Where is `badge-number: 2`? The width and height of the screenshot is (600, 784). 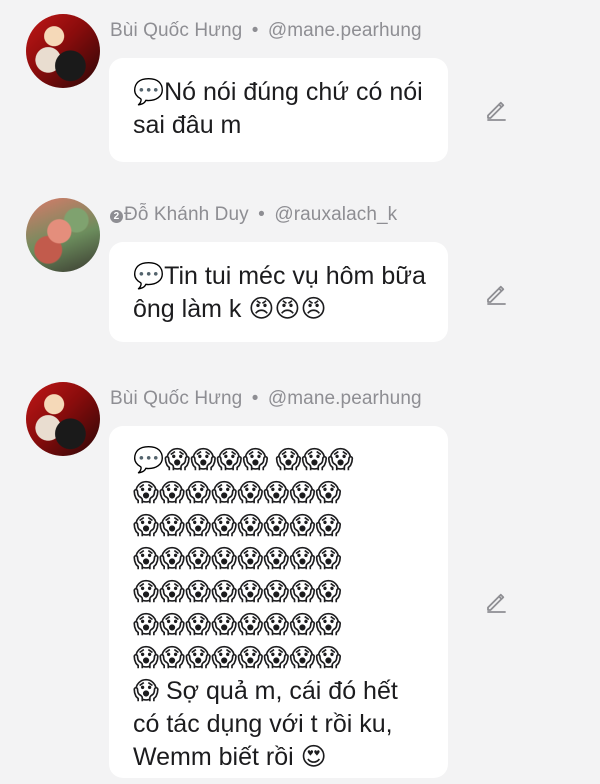
badge-number: 2 is located at coordinates (116, 216).